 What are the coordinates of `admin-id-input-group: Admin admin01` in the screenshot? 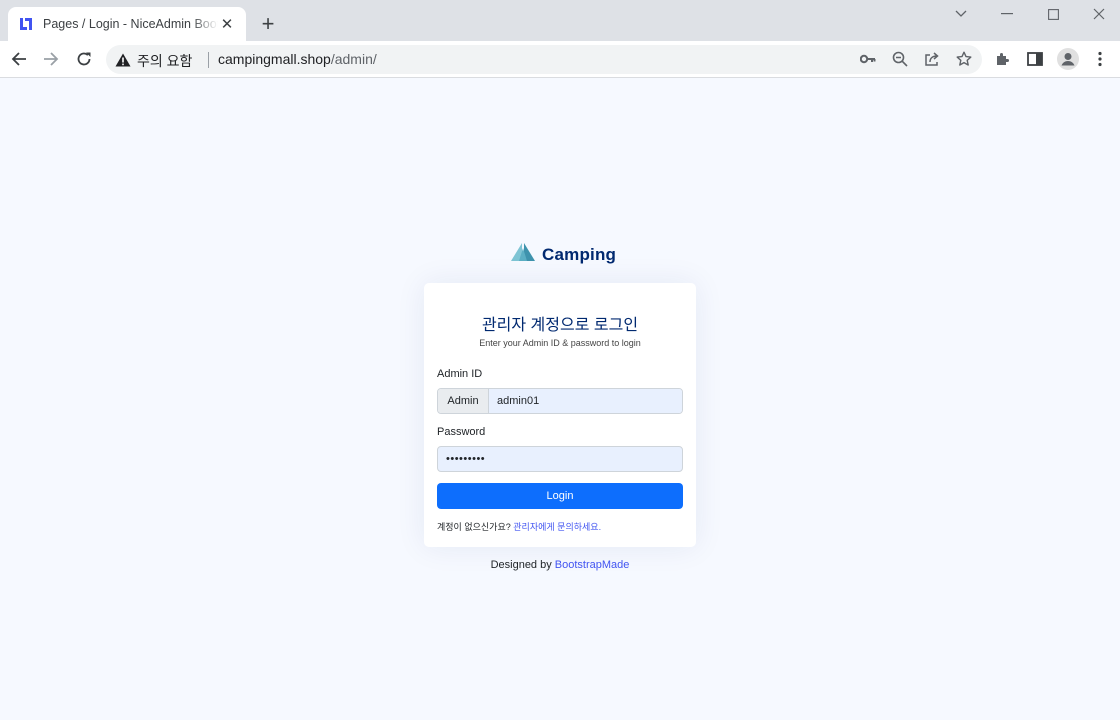 It's located at (560, 401).